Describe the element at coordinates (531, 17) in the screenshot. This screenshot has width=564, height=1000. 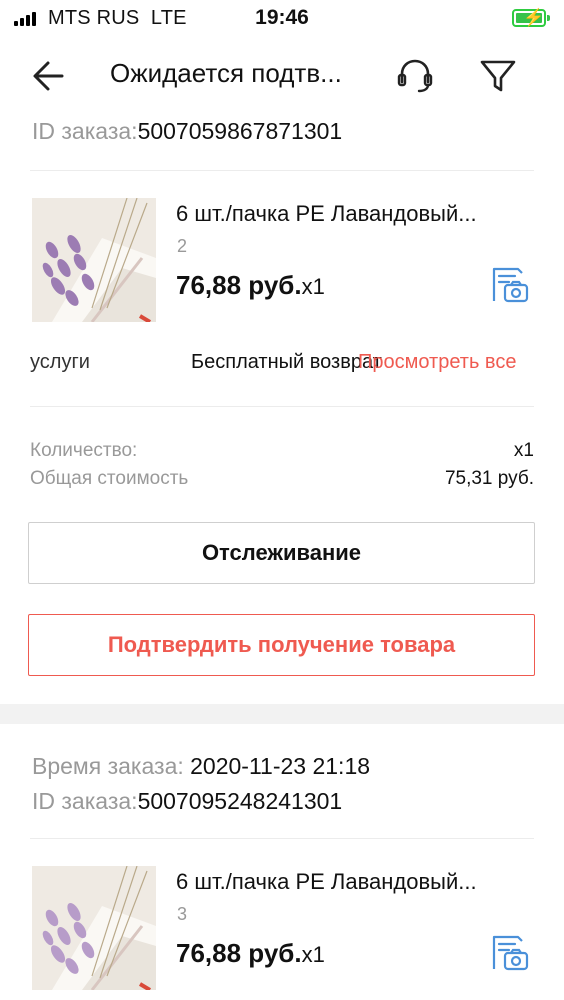
I see `battery-icon: ⚡` at that location.